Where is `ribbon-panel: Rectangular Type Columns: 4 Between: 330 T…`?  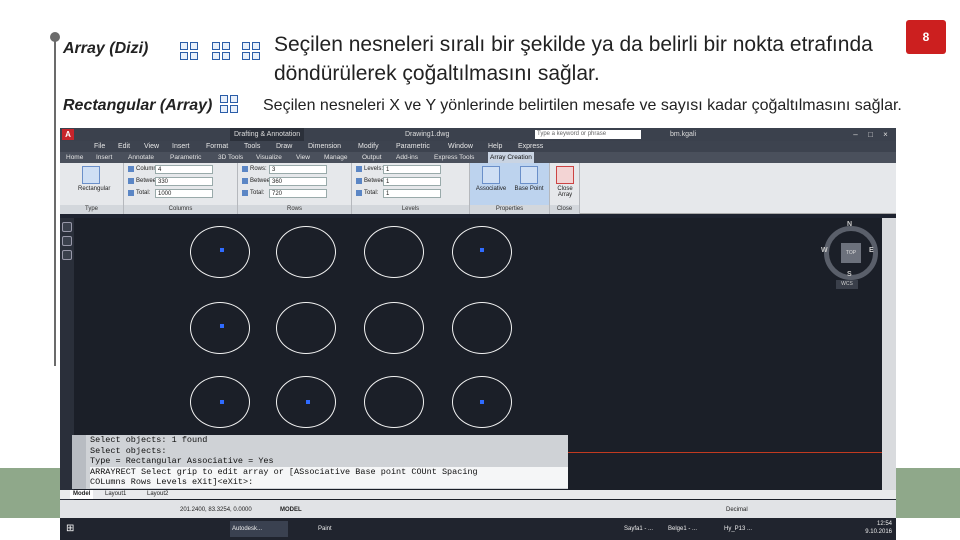
ribbon-panel: Rectangular Type Columns: 4 Between: 330 T… is located at coordinates (478, 188).